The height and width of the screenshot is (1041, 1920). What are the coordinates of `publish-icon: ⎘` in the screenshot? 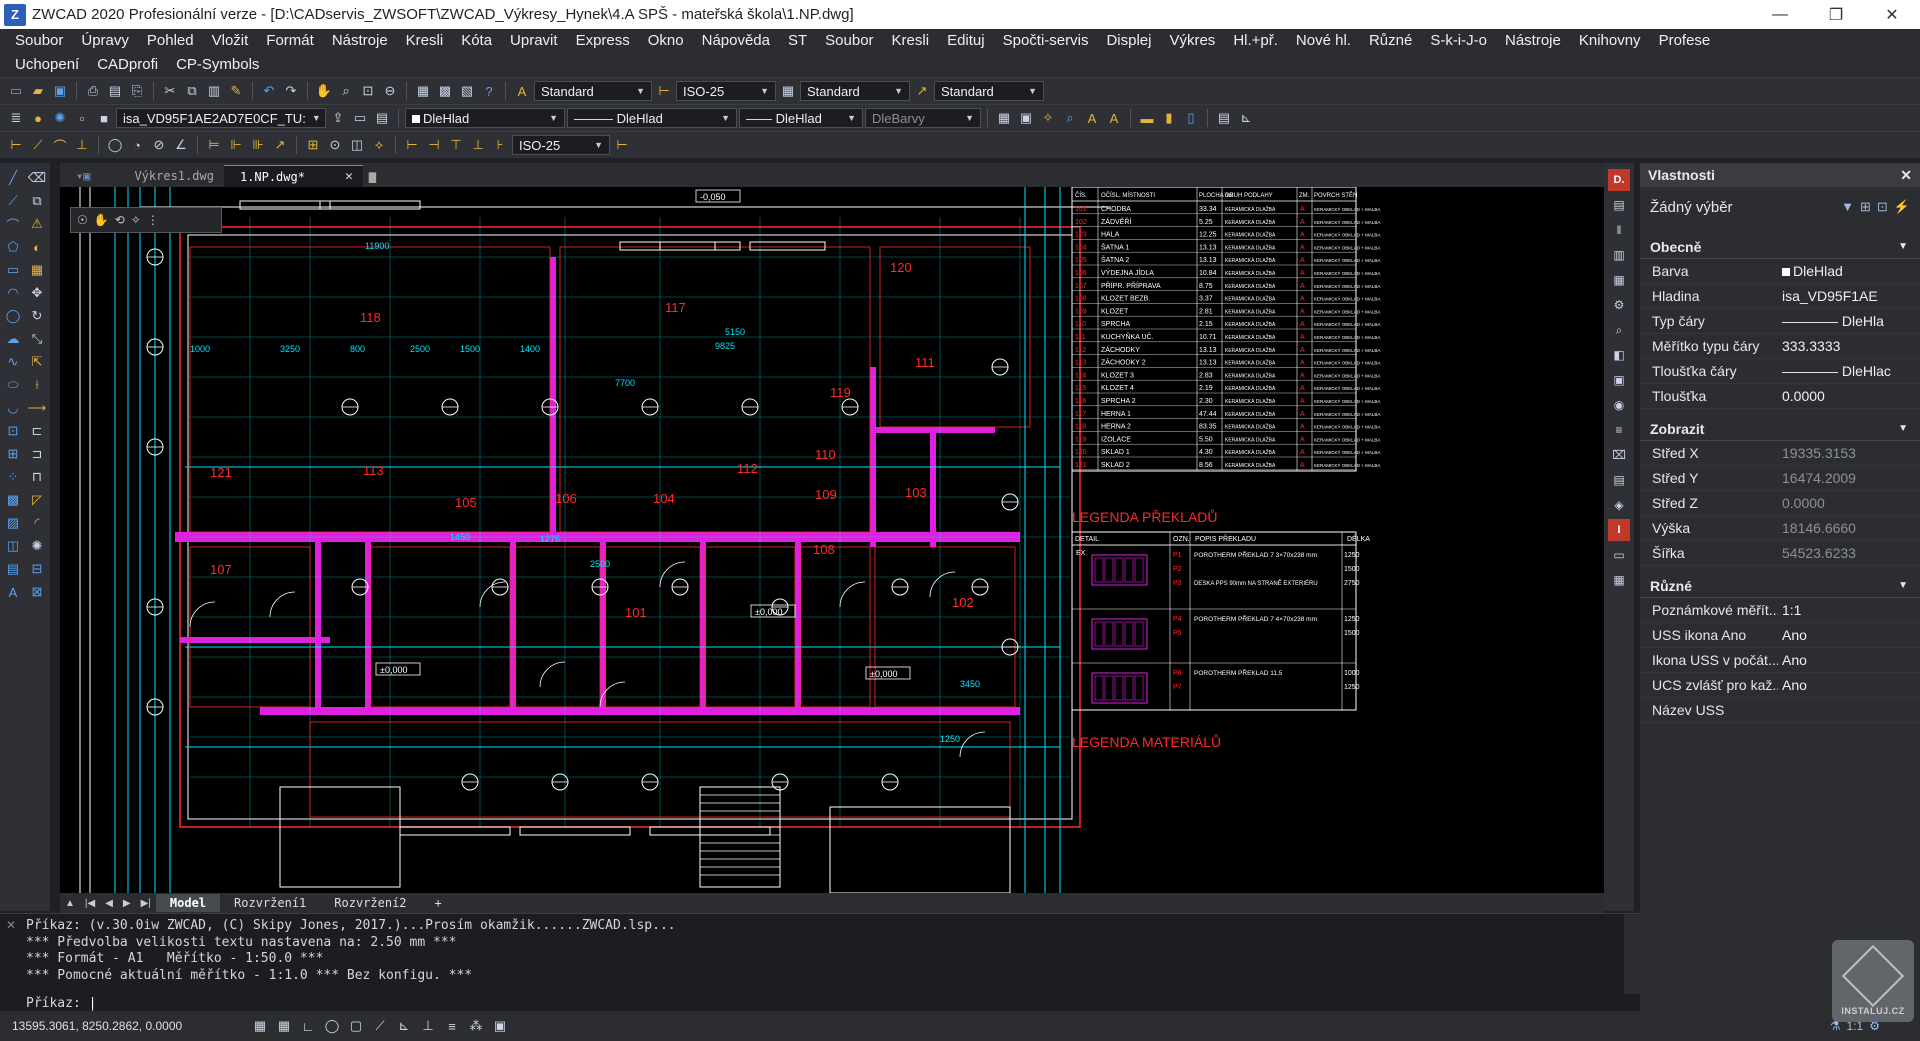 It's located at (137, 91).